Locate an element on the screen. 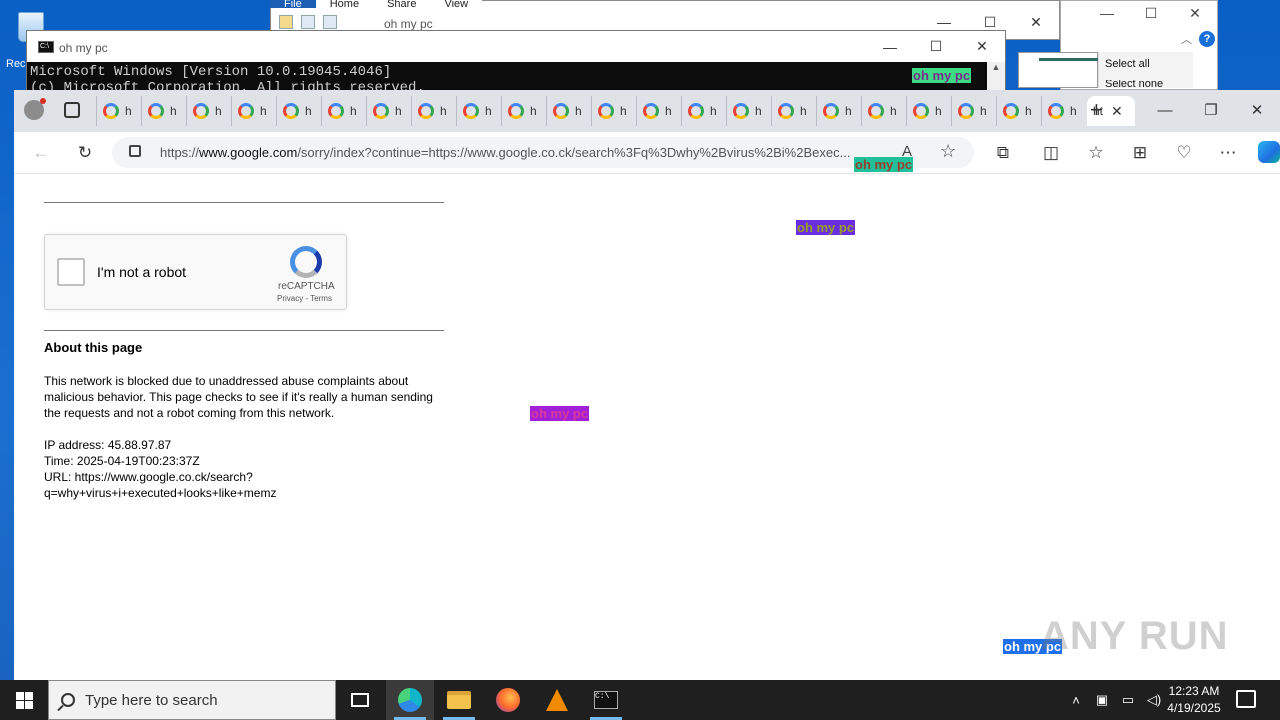  refresh-icon: ↻ is located at coordinates (85, 153).